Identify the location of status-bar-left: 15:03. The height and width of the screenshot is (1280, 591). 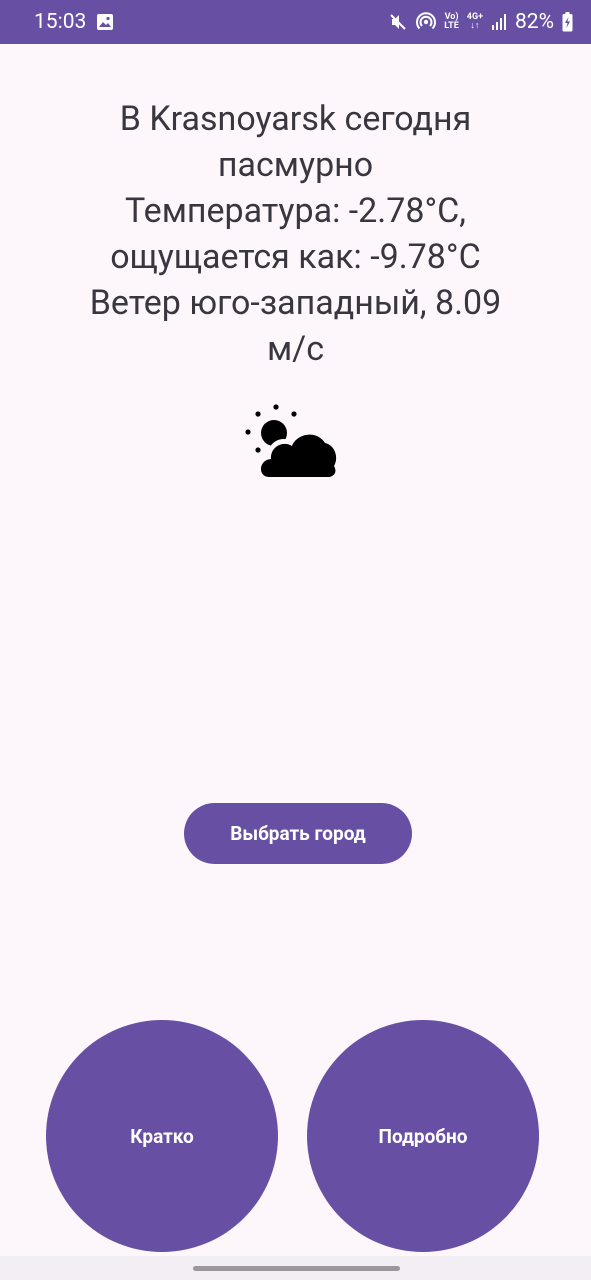
(74, 22).